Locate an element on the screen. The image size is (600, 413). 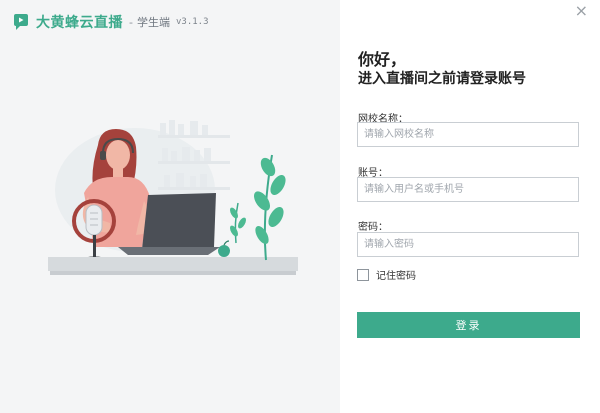
app-name: 大黄蜂云直播 is located at coordinates (79, 23).